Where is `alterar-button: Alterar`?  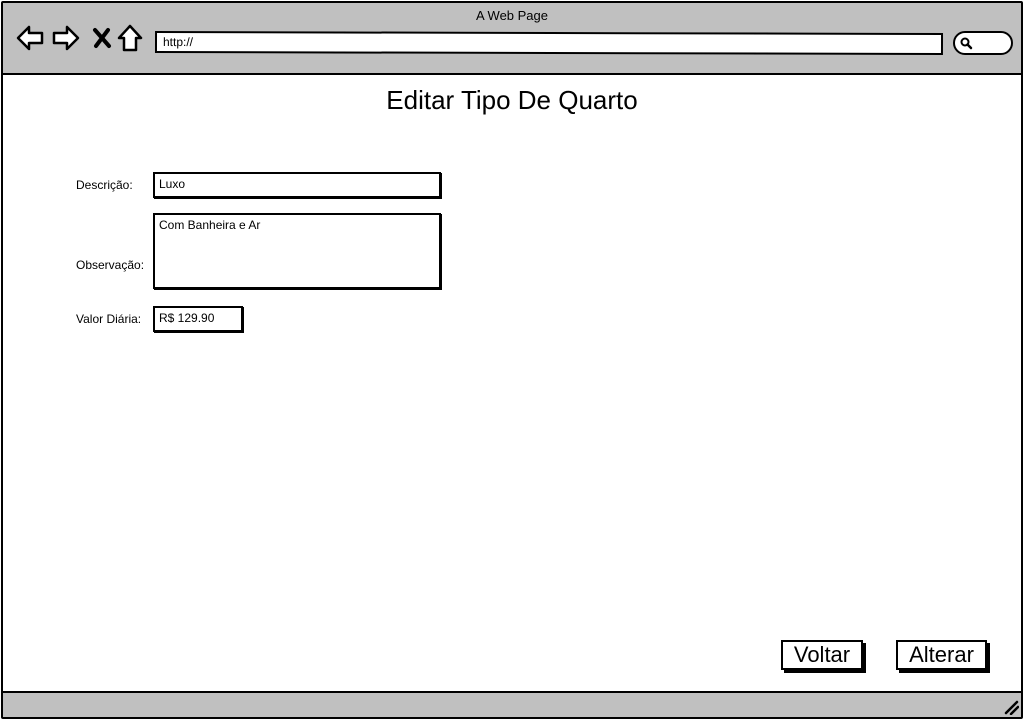 alterar-button: Alterar is located at coordinates (941, 655).